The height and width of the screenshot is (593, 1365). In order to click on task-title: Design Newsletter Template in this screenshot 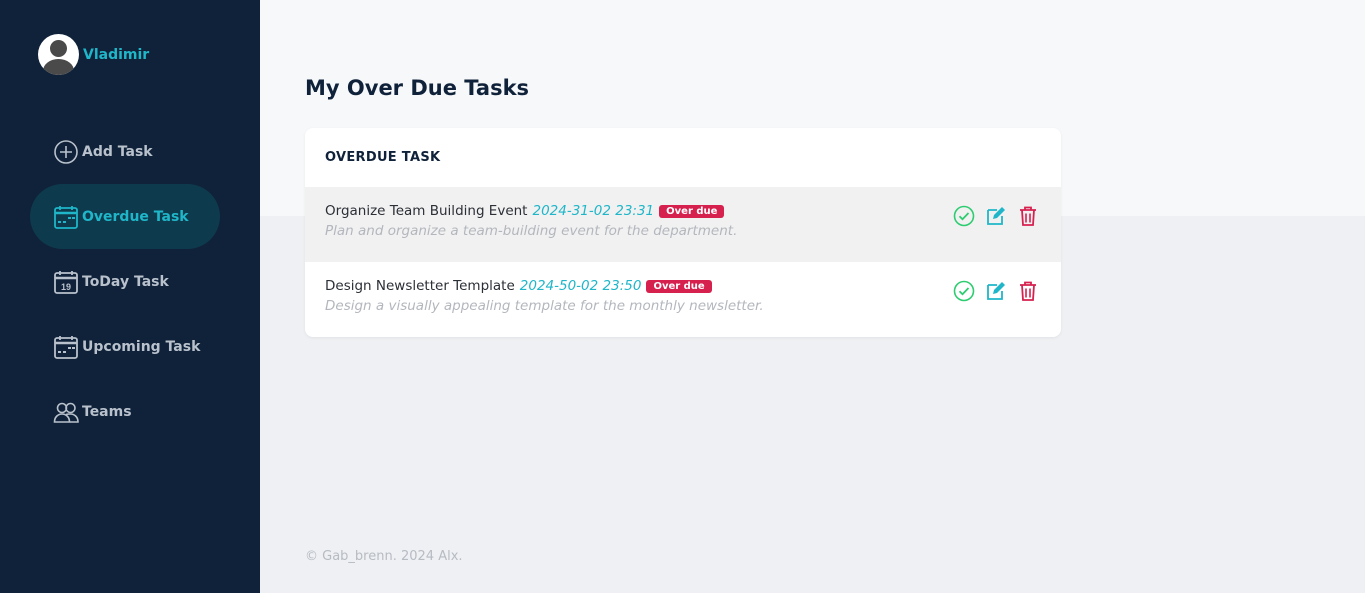, I will do `click(420, 286)`.